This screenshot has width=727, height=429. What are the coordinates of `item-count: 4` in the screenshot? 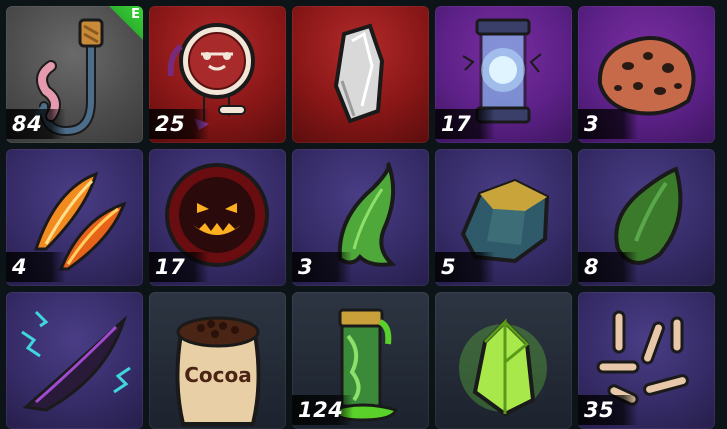 It's located at (36, 267).